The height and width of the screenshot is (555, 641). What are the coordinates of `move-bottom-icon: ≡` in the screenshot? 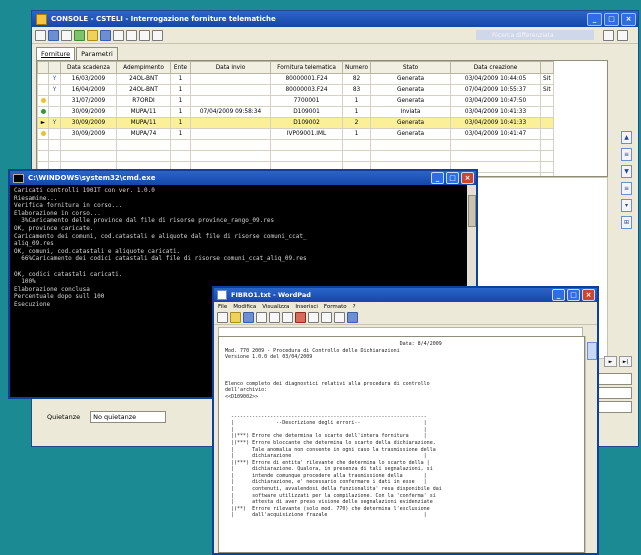 It's located at (626, 188).